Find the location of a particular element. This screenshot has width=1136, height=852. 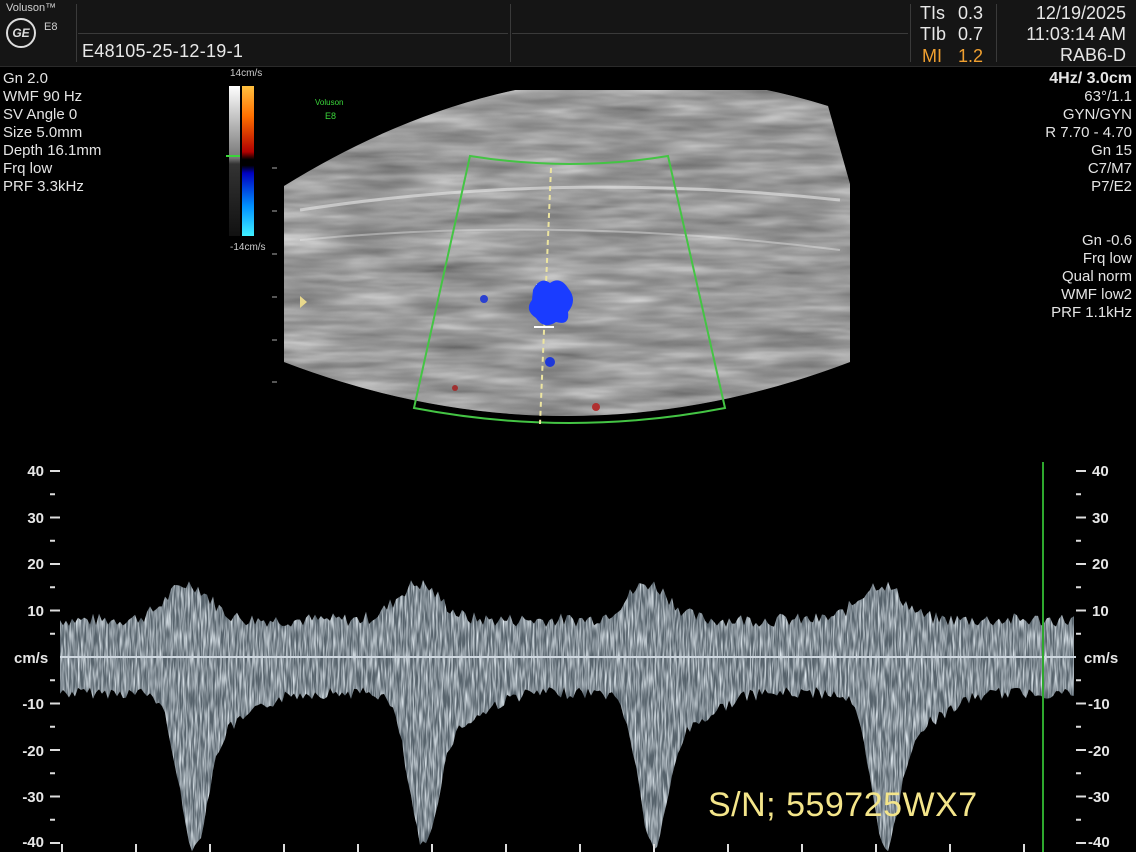

image-watermark: E8 is located at coordinates (330, 116).